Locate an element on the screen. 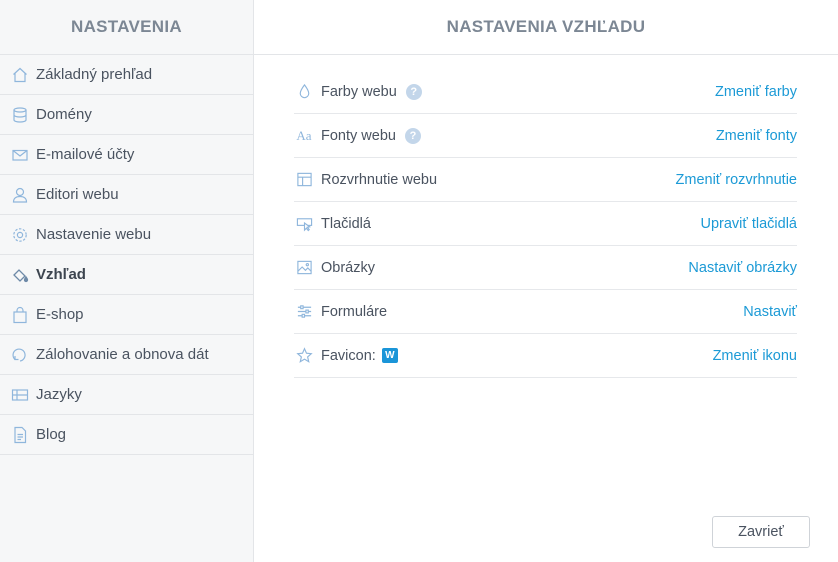  home-icon is located at coordinates (20, 75).